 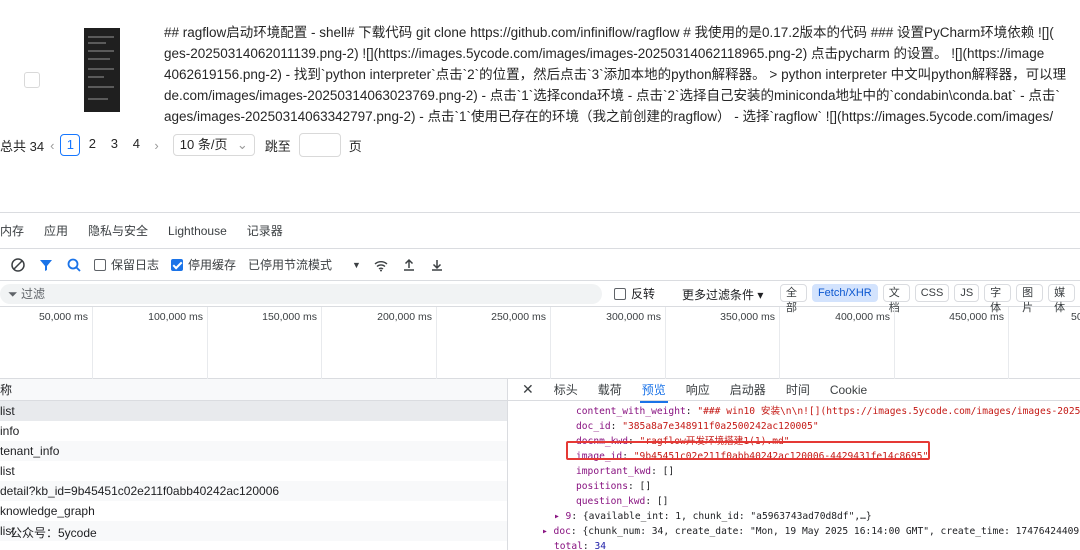 I want to click on timeline-tick: 50, so click(x=1075, y=317).